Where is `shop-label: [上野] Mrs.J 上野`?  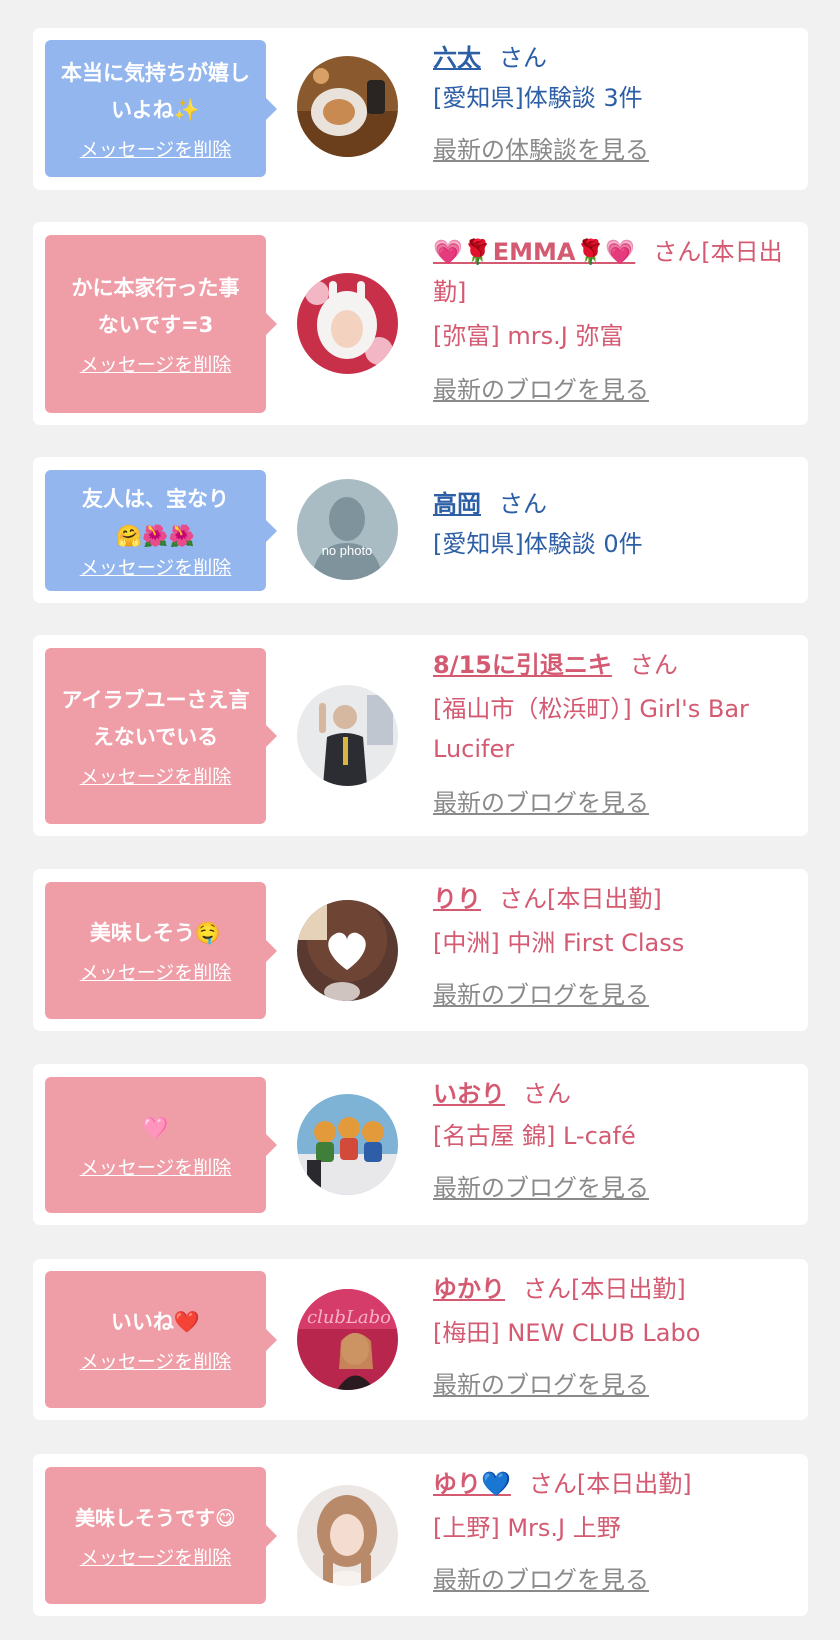 shop-label: [上野] Mrs.J 上野 is located at coordinates (527, 1528).